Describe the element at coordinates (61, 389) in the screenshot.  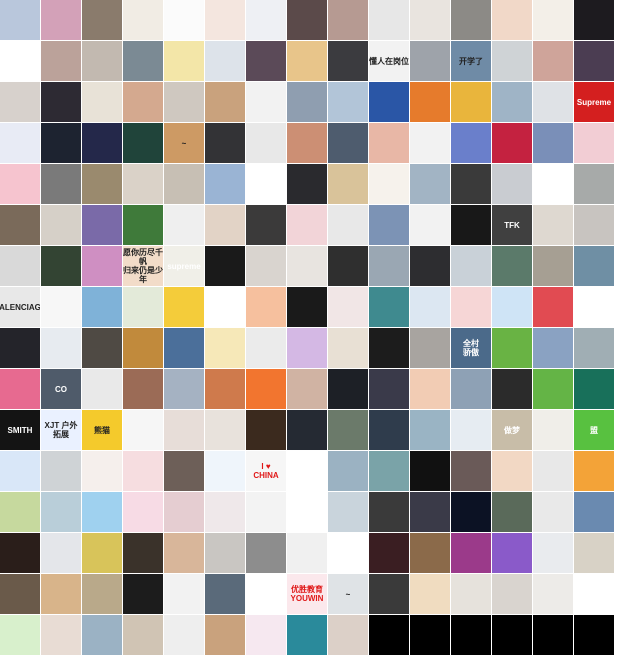
I see `avatar-tile-caption: CO` at that location.